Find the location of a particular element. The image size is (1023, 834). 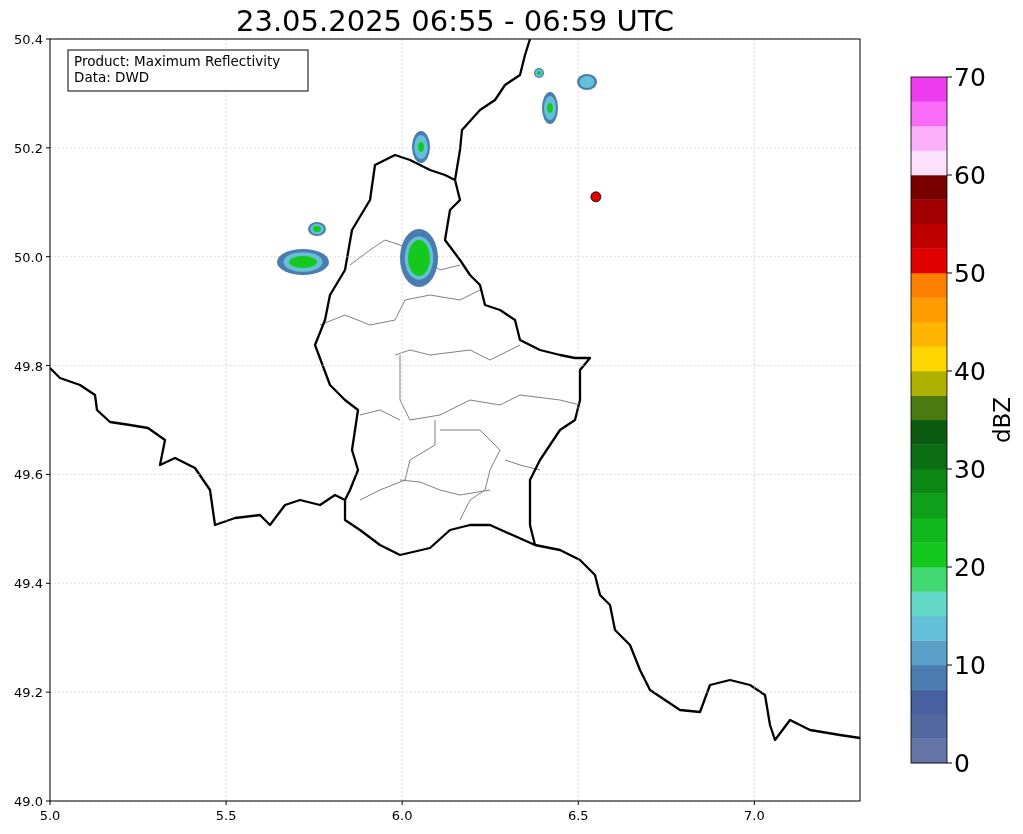

tick-label: 50.4 is located at coordinates (28, 39).